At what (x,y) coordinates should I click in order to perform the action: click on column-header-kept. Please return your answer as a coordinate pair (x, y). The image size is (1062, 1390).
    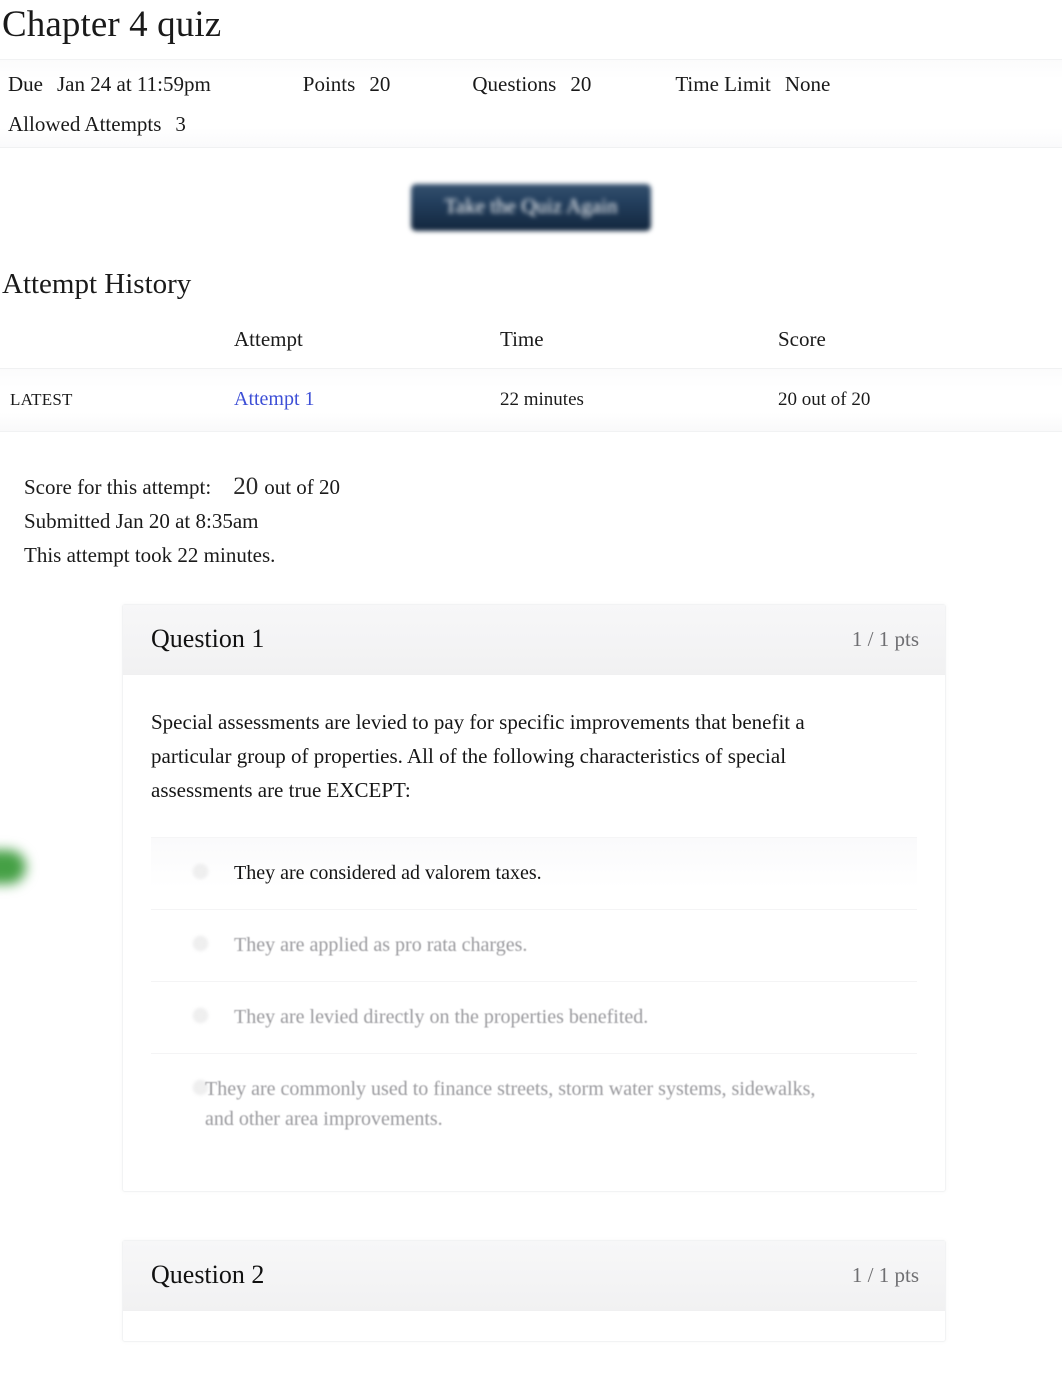
    Looking at the image, I should click on (117, 348).